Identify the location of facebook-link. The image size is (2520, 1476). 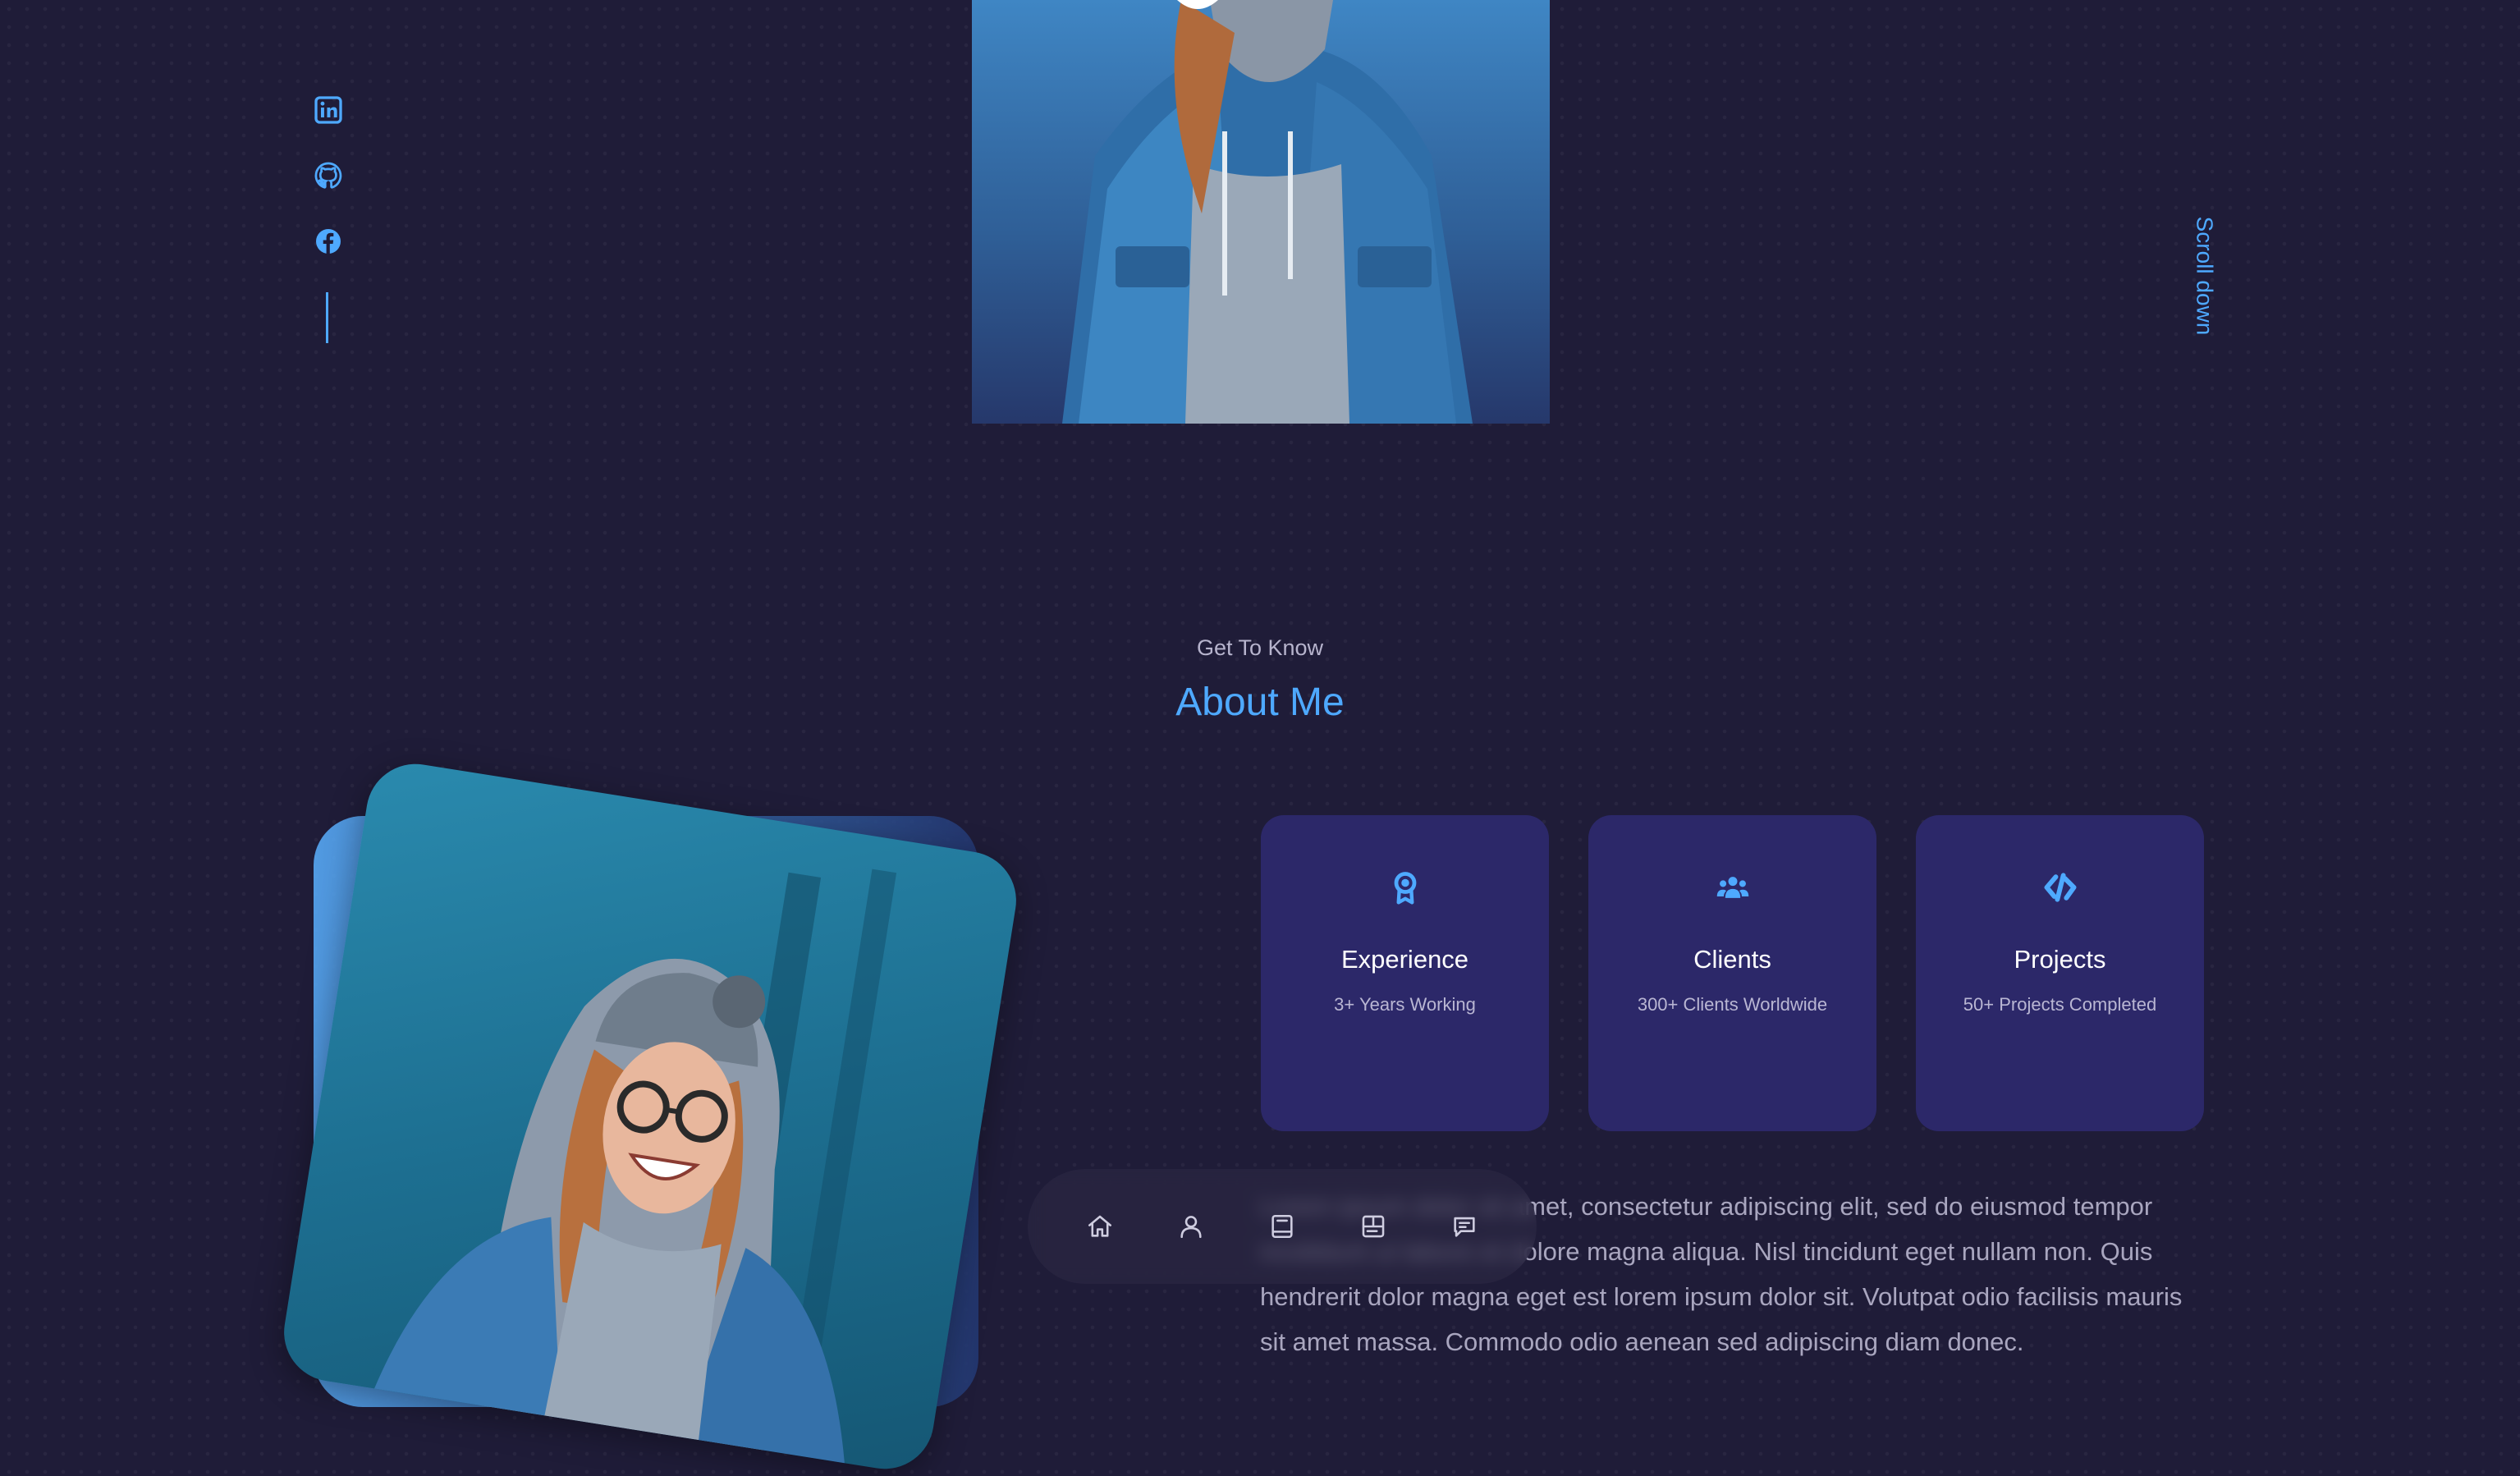
(328, 241).